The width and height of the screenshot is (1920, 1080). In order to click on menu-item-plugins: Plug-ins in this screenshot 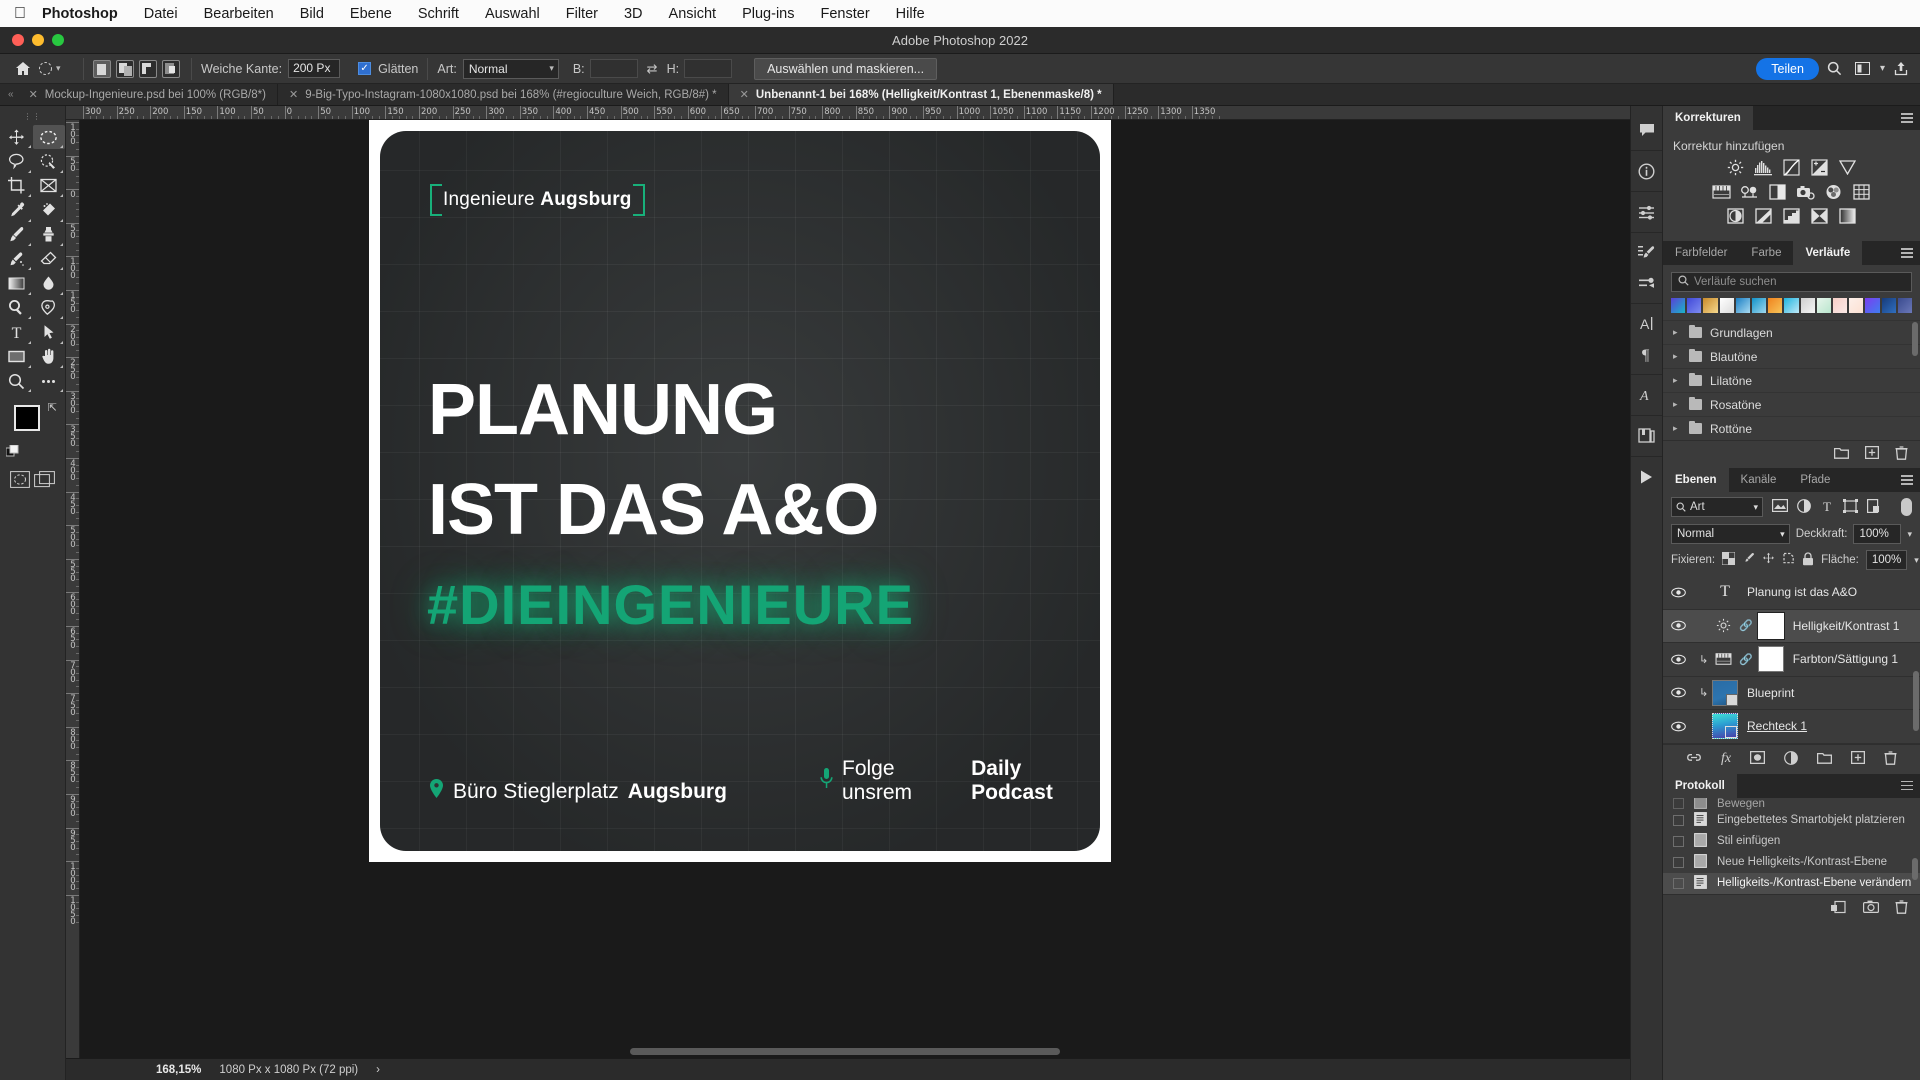, I will do `click(768, 14)`.